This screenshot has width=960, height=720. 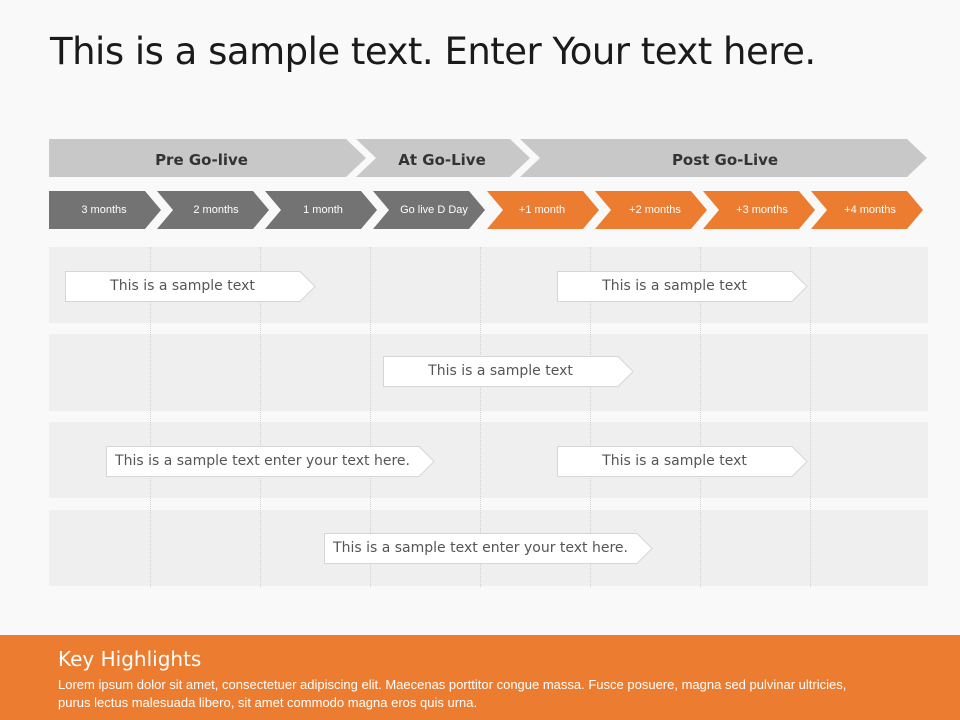 I want to click on step-label: 3 months, so click(x=104, y=210).